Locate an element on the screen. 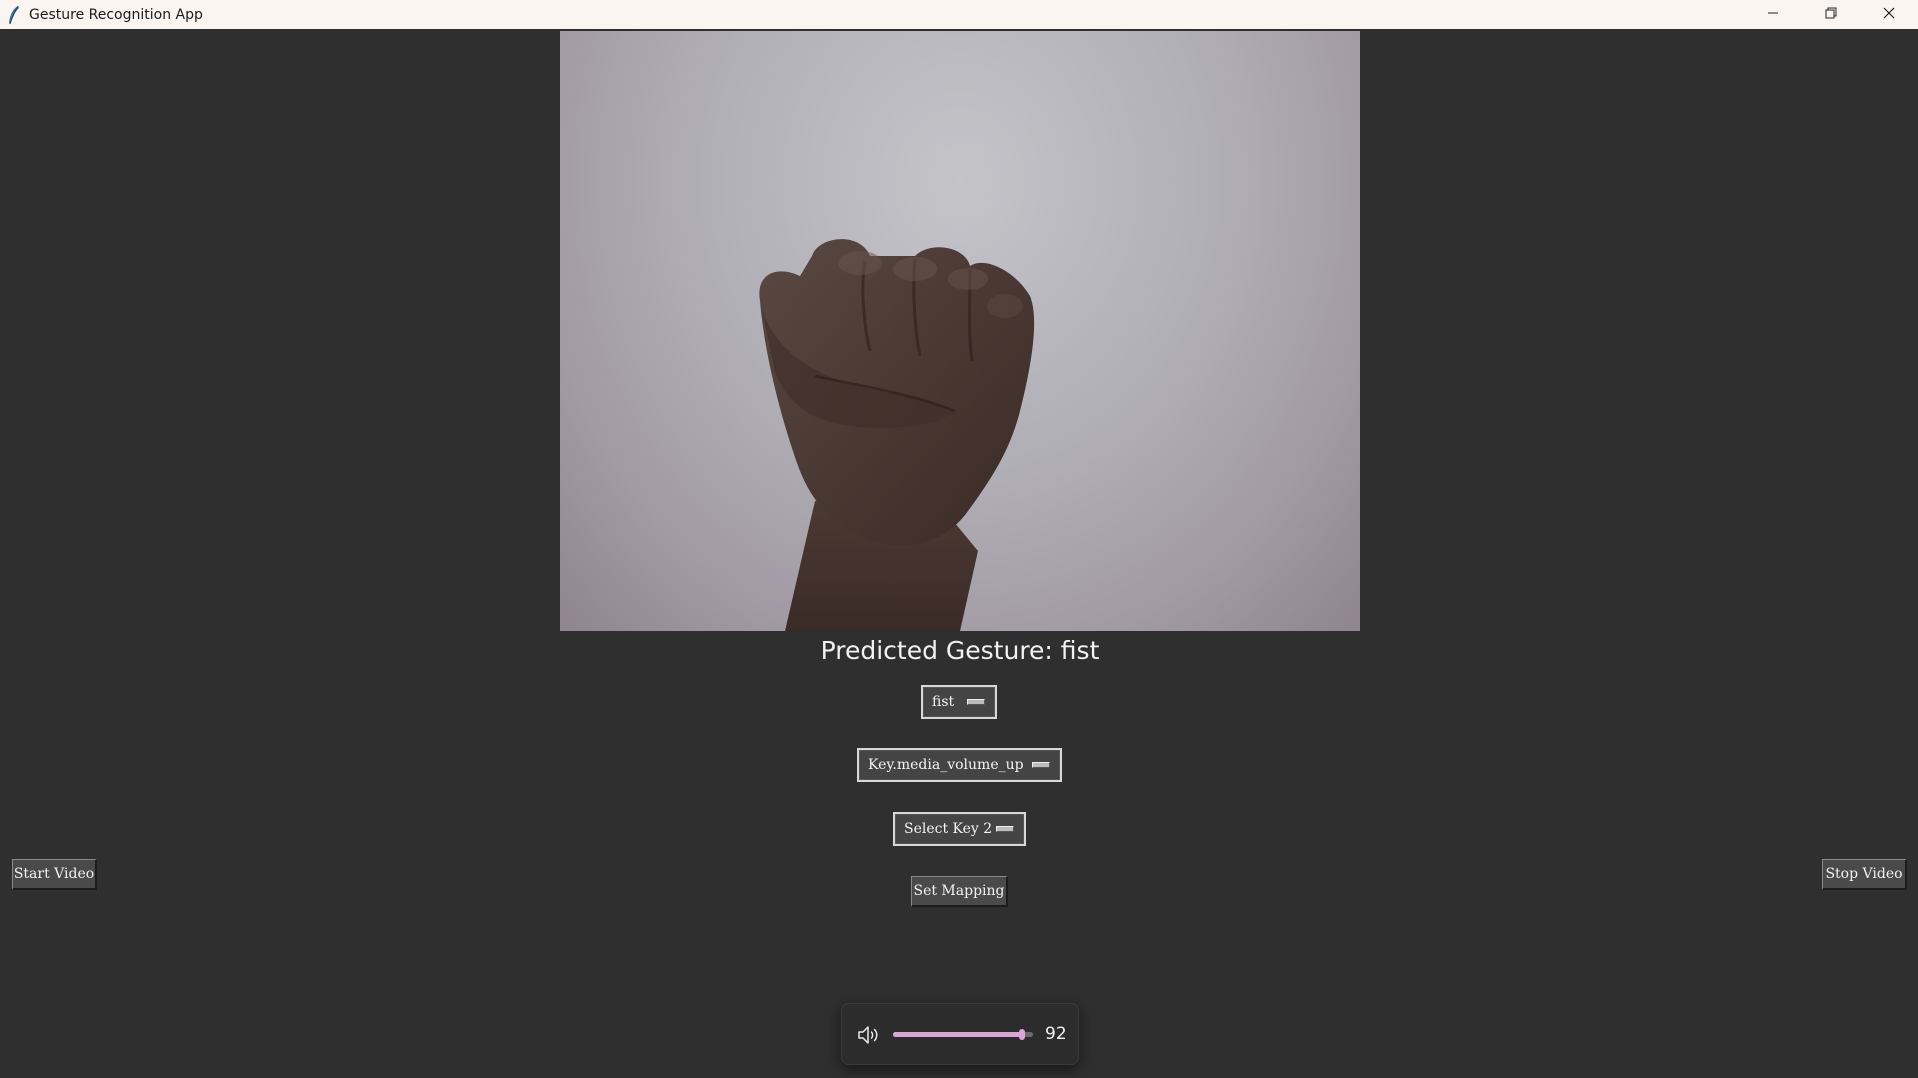 The width and height of the screenshot is (1918, 1078). window-controls is located at coordinates (1831, 14).